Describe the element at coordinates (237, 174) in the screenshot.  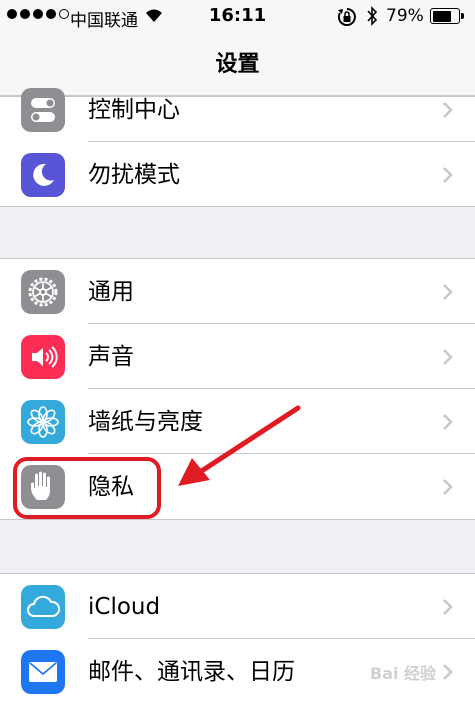
I see `settings-row-do-not-disturb: 勿扰模式` at that location.